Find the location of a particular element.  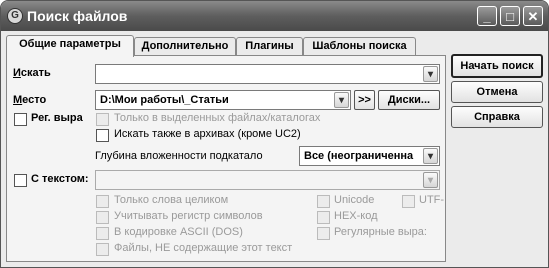

unicode-checkbox is located at coordinates (323, 201).